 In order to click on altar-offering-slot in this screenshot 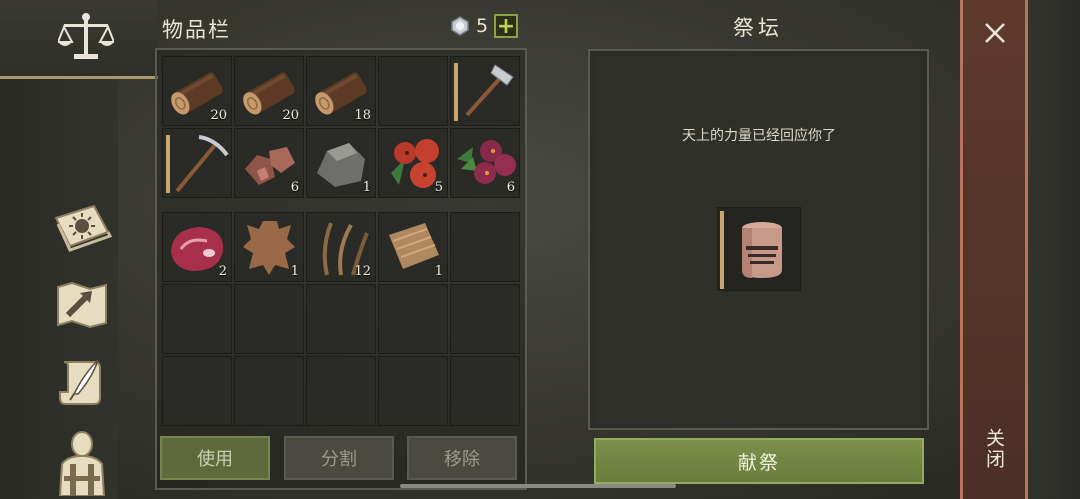, I will do `click(759, 249)`.